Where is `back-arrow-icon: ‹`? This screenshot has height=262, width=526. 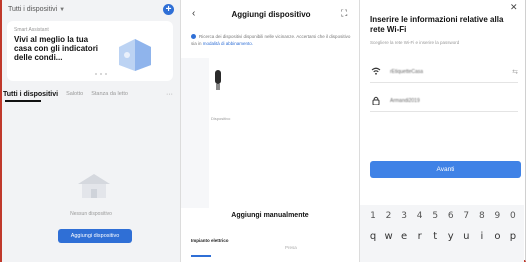
back-arrow-icon: ‹ is located at coordinates (193, 13).